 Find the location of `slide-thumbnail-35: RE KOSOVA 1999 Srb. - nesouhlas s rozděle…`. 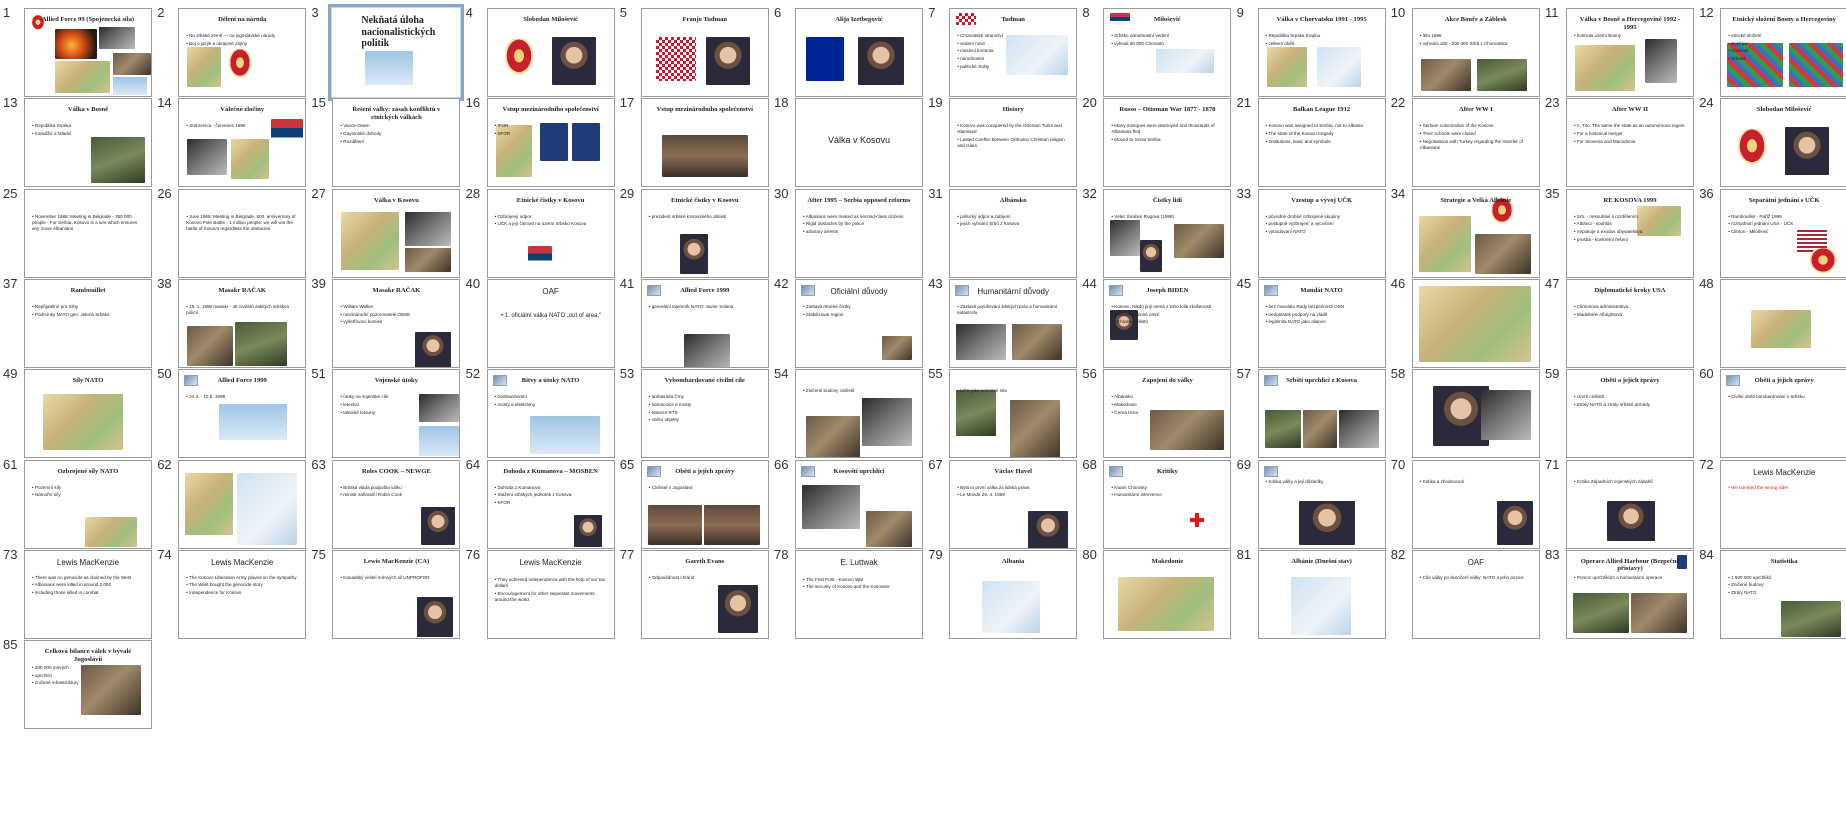

slide-thumbnail-35: RE KOSOVA 1999 Srb. - nesouhlas s rozděle… is located at coordinates (1630, 233).